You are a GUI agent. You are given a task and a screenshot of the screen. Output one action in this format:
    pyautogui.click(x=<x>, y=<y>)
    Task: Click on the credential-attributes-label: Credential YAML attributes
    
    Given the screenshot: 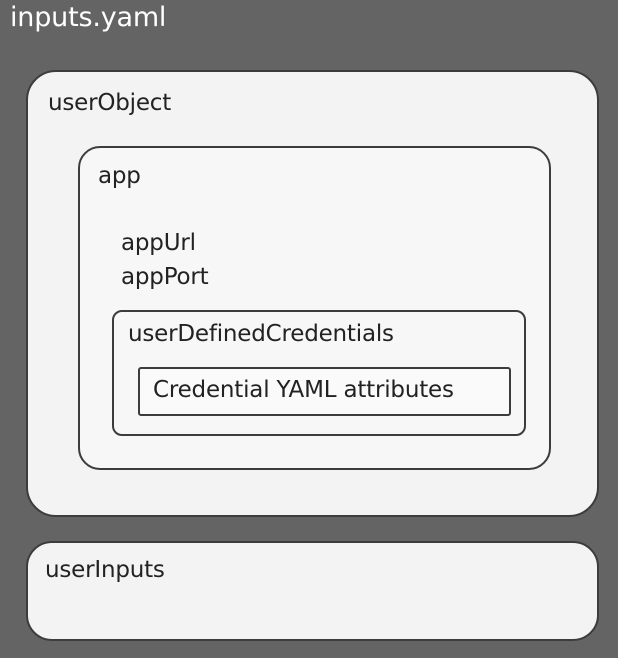 What is the action you would take?
    pyautogui.click(x=303, y=390)
    